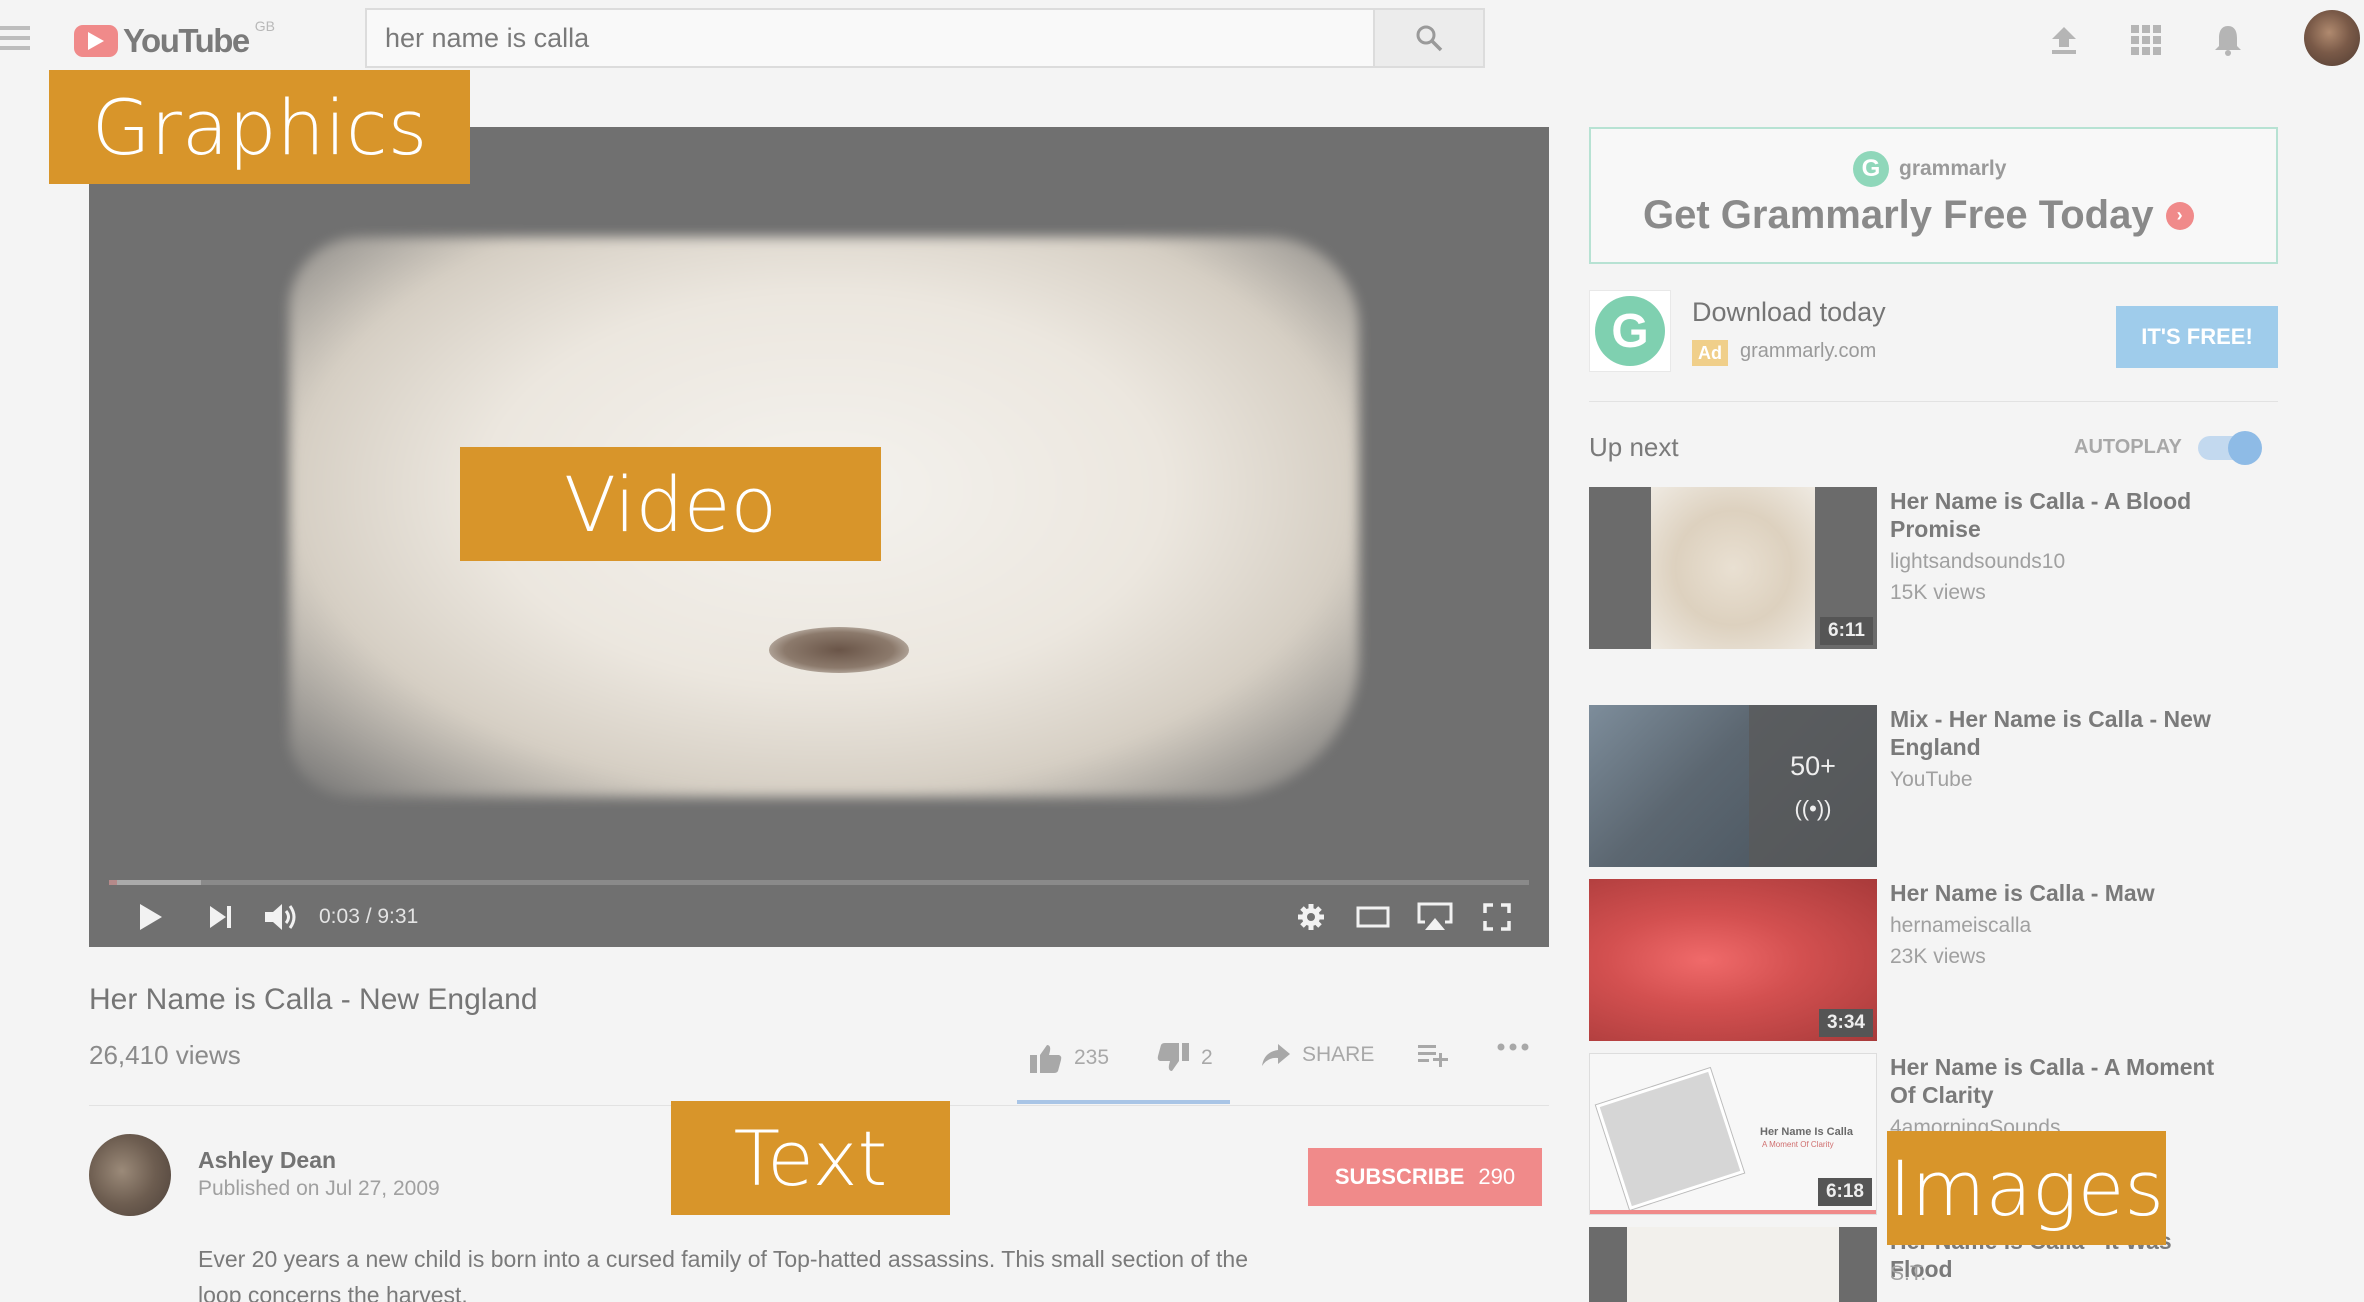 Image resolution: width=2364 pixels, height=1302 pixels. Describe the element at coordinates (1806, 1132) in the screenshot. I see `thumbnail-caption: Her Name Is Calla` at that location.